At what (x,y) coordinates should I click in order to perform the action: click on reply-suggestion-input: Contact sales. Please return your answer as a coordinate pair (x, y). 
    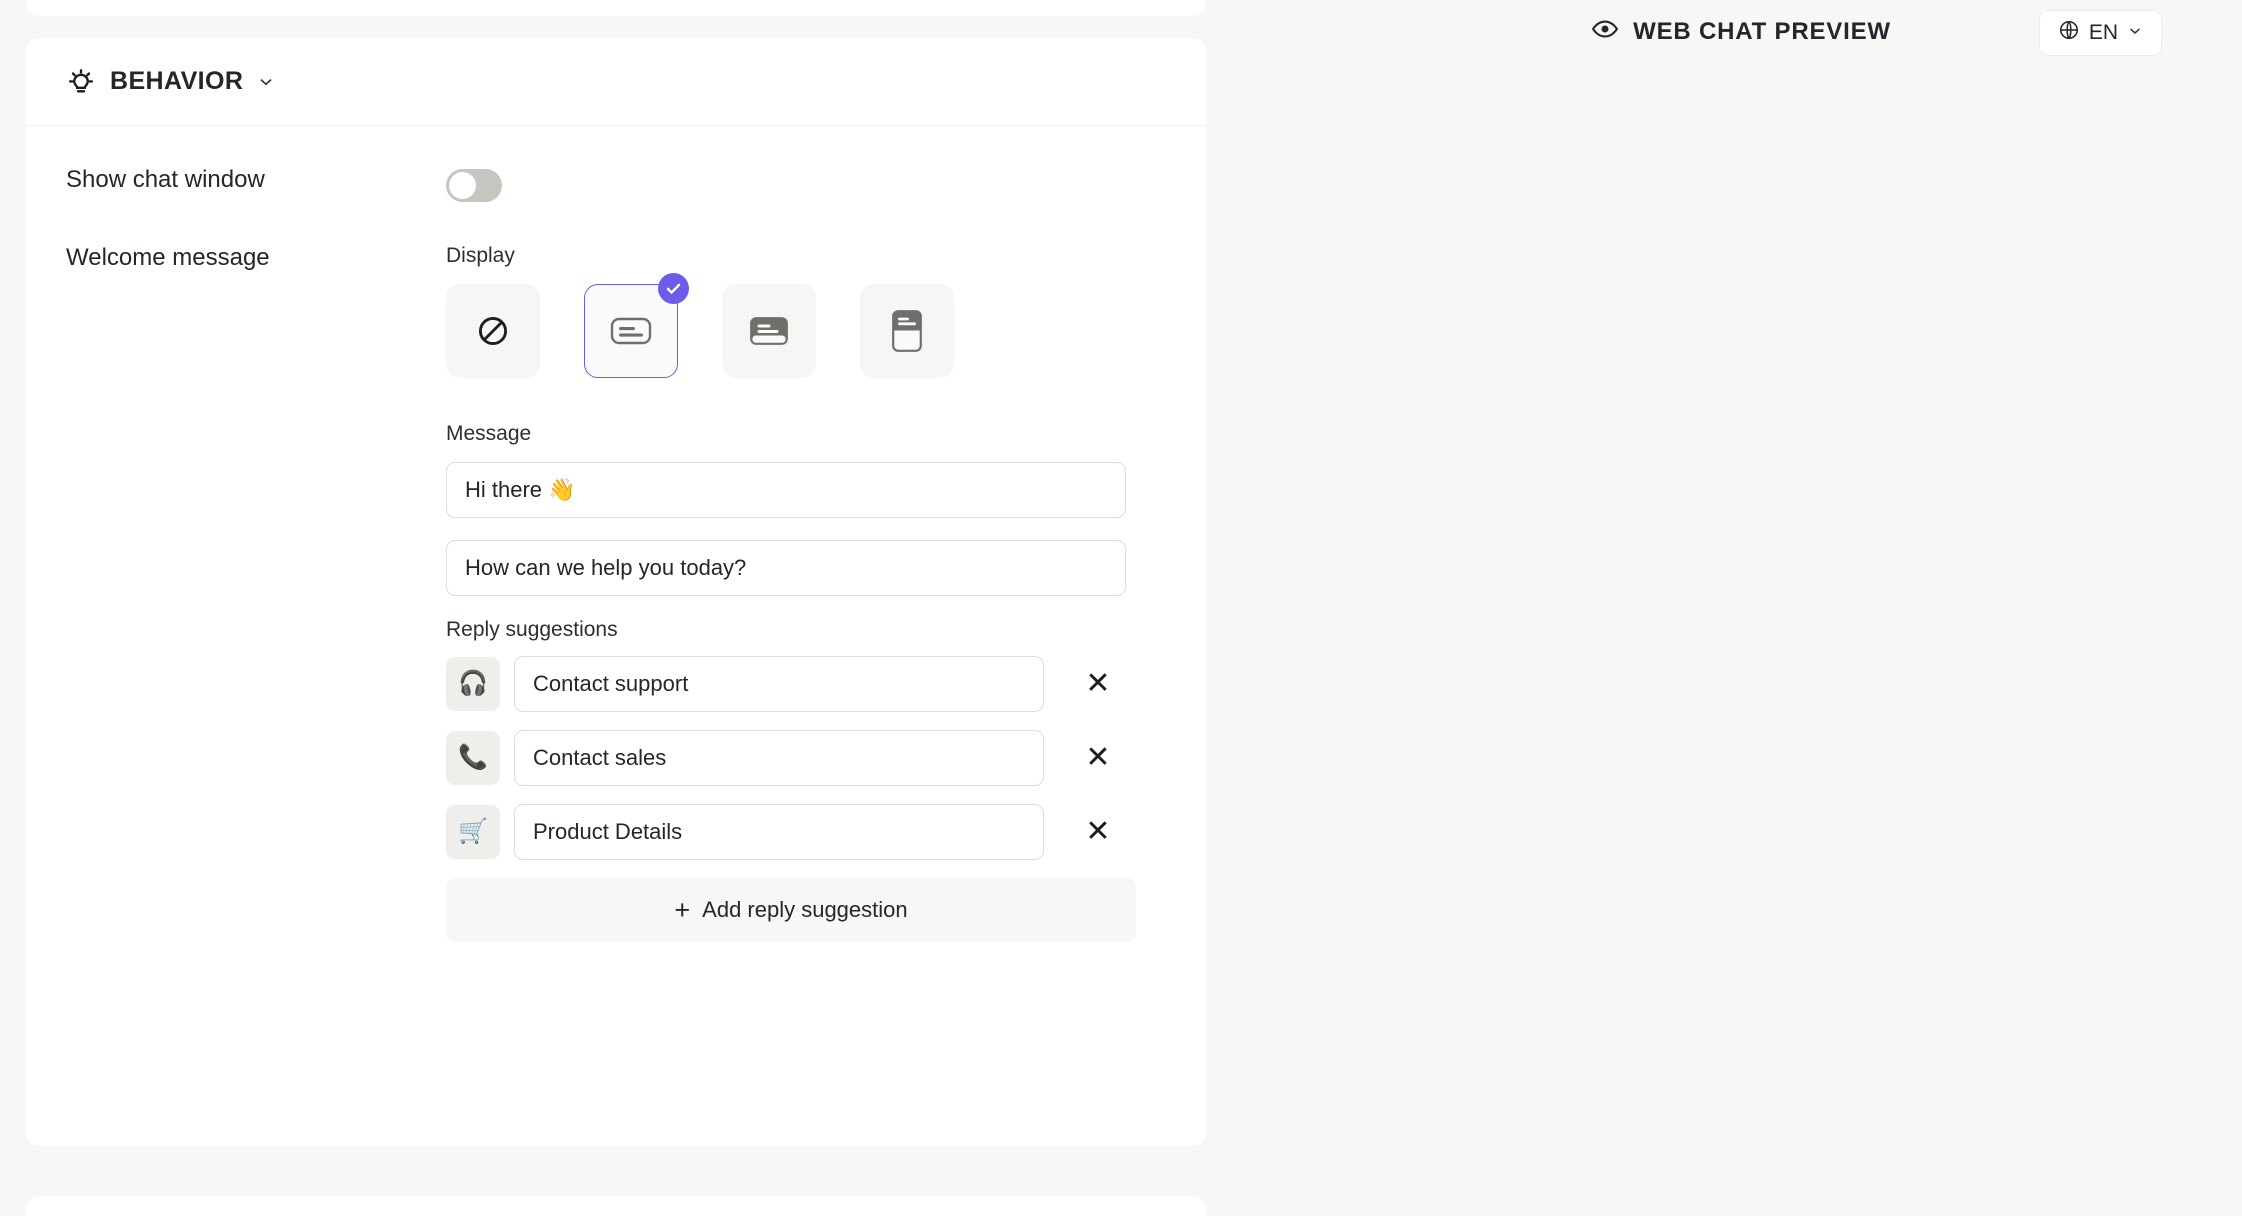
    Looking at the image, I should click on (779, 758).